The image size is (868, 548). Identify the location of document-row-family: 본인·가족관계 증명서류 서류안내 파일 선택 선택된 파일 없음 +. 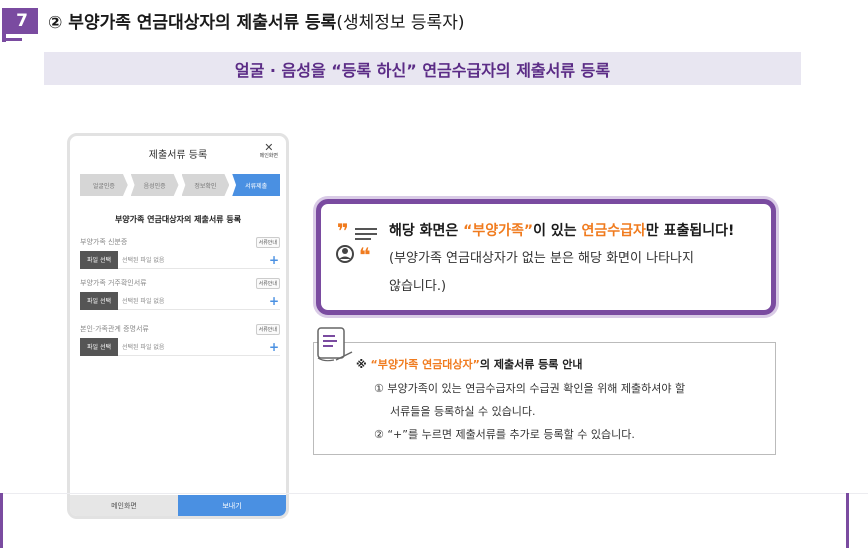
(180, 339).